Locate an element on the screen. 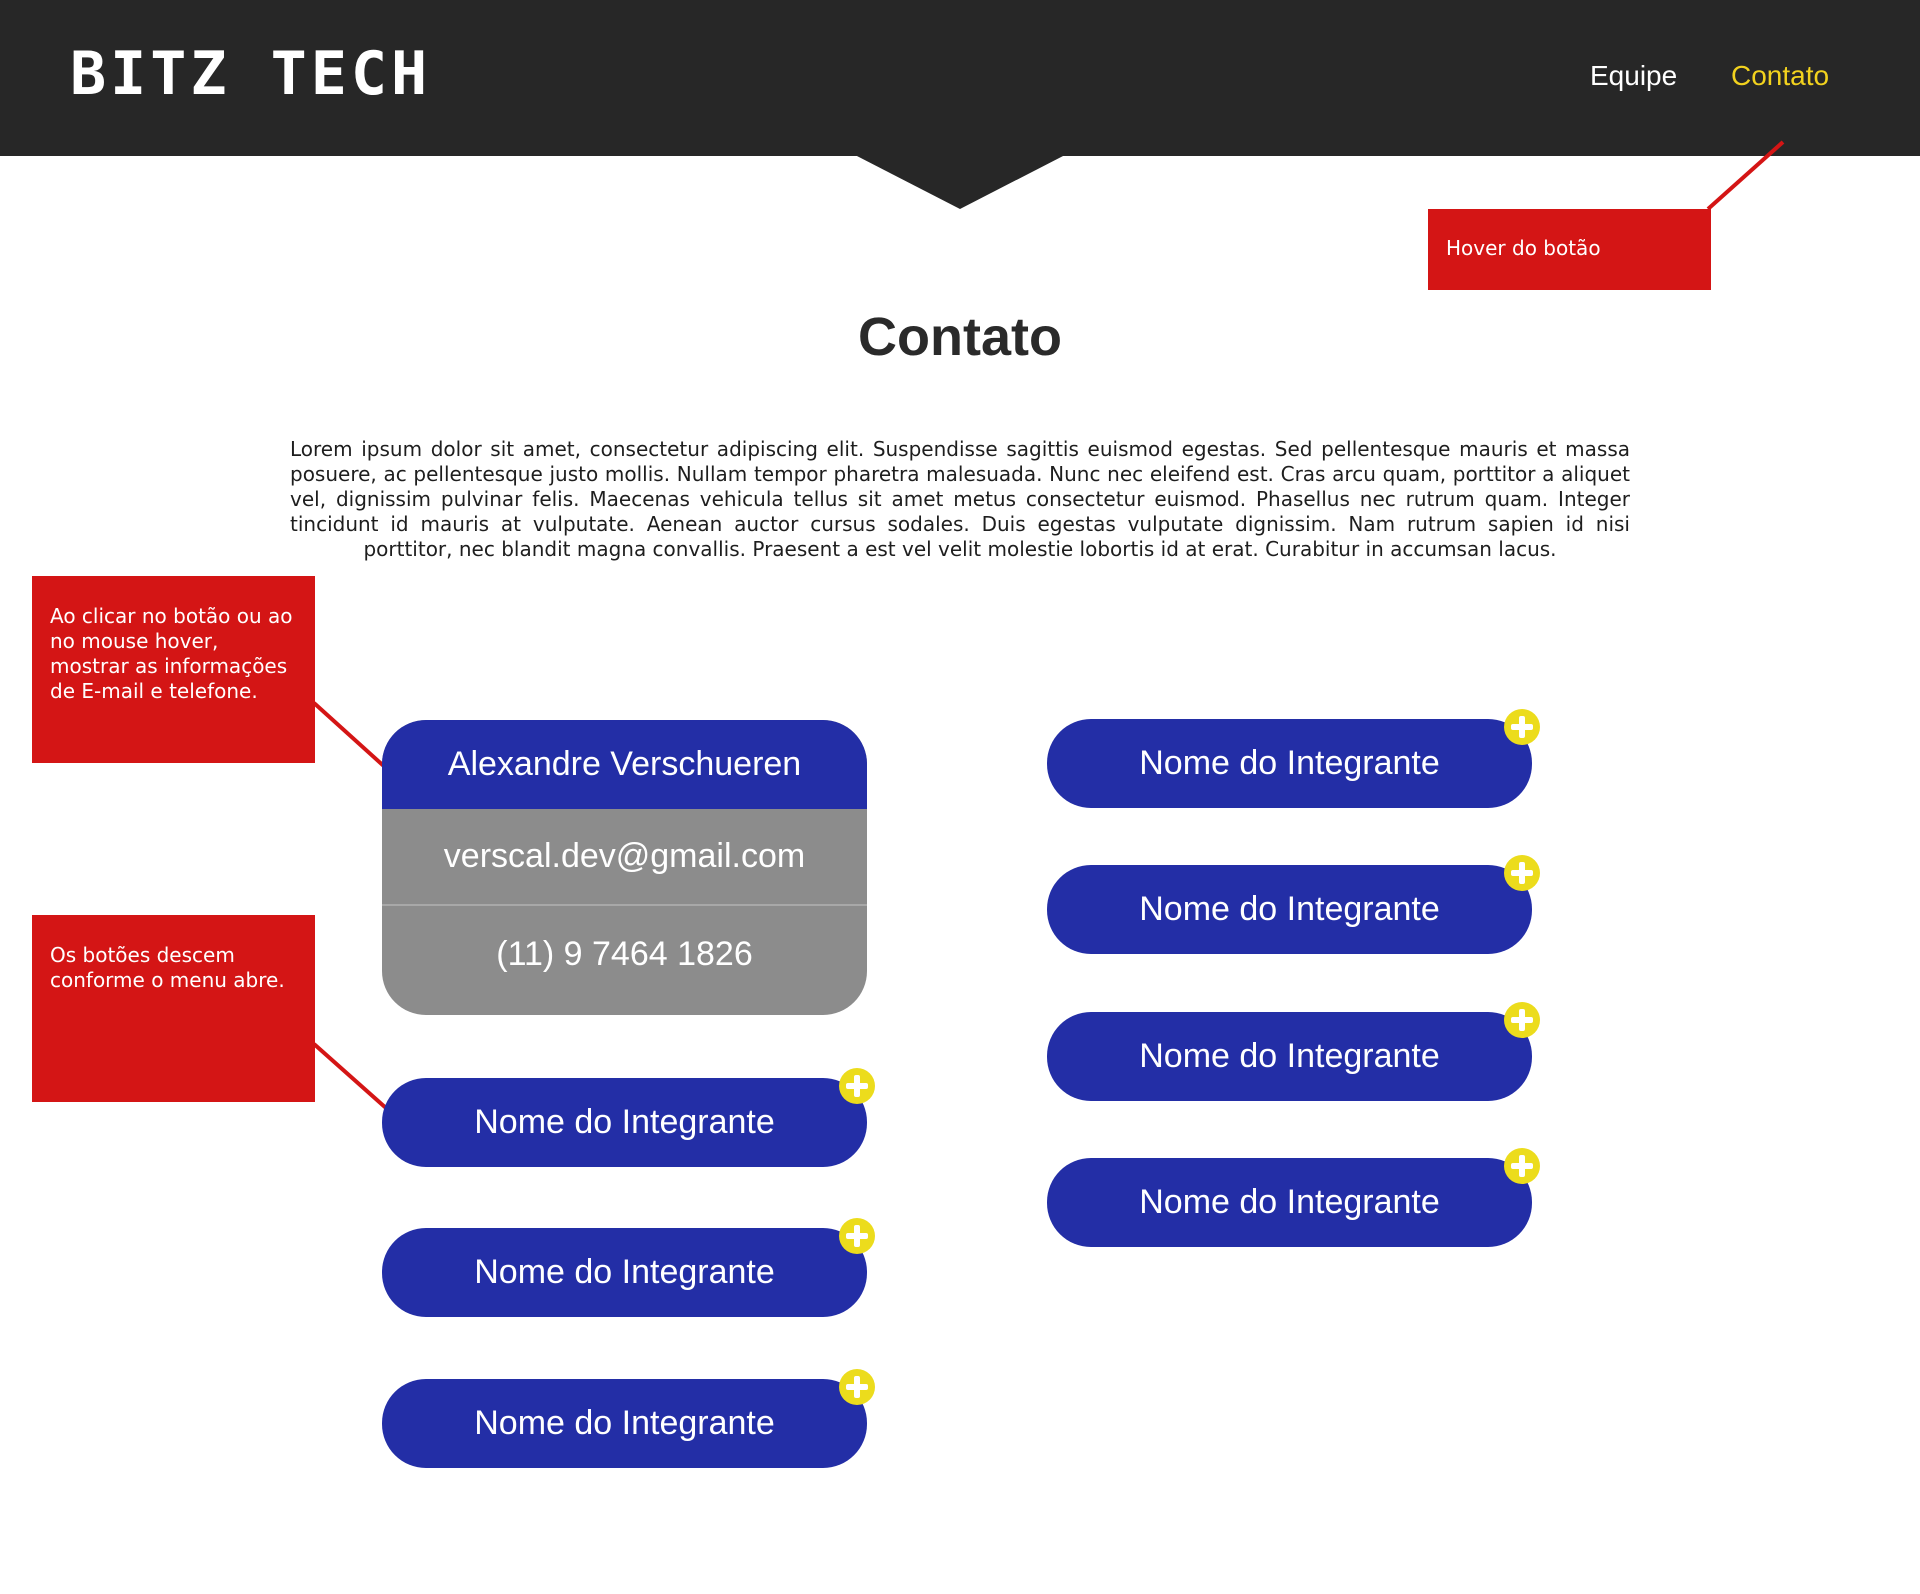  page-title: Contato is located at coordinates (960, 337).